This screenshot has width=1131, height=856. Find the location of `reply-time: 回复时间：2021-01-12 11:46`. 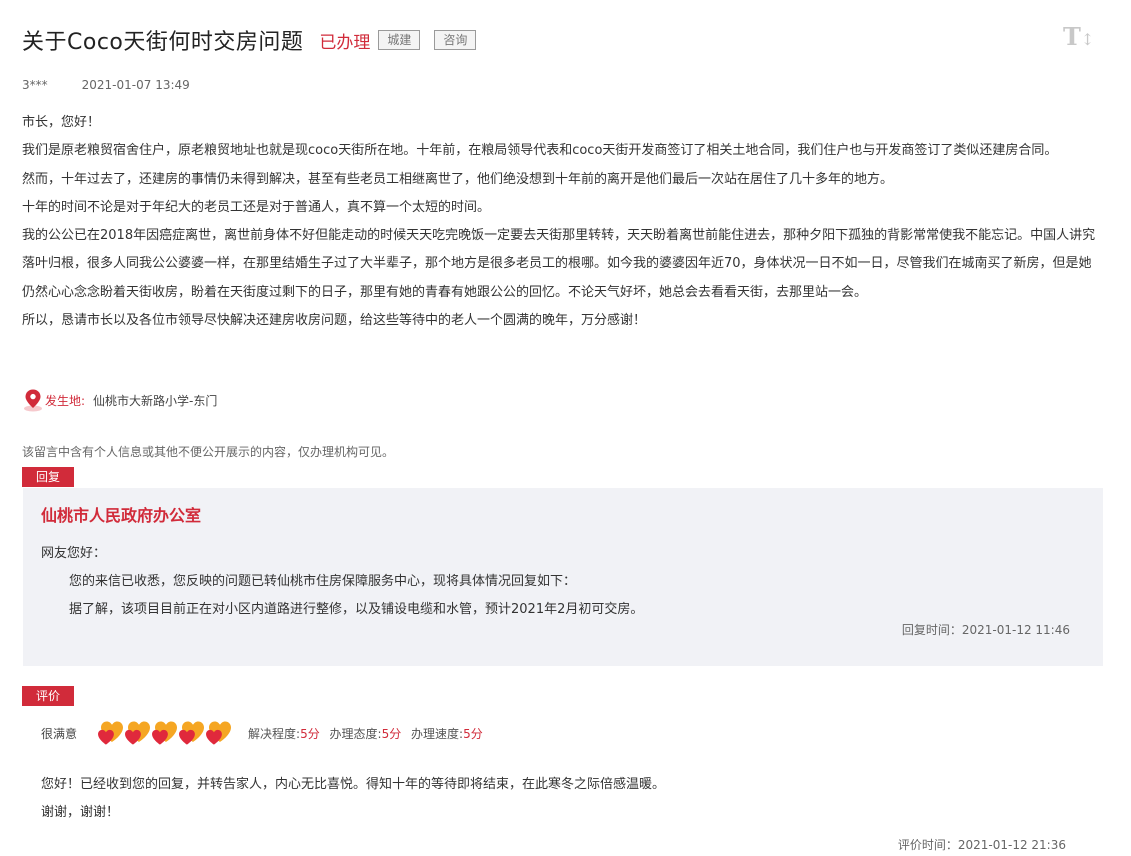

reply-time: 回复时间：2021-01-12 11:46 is located at coordinates (986, 629).